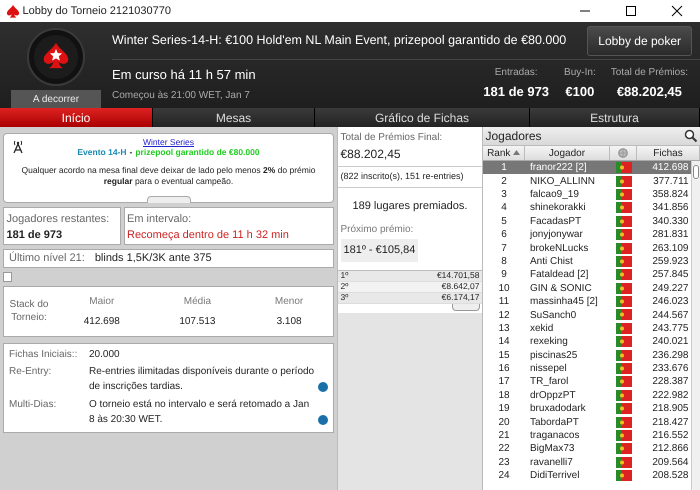 The height and width of the screenshot is (490, 700). I want to click on rank-cell-text: 22, so click(504, 449).